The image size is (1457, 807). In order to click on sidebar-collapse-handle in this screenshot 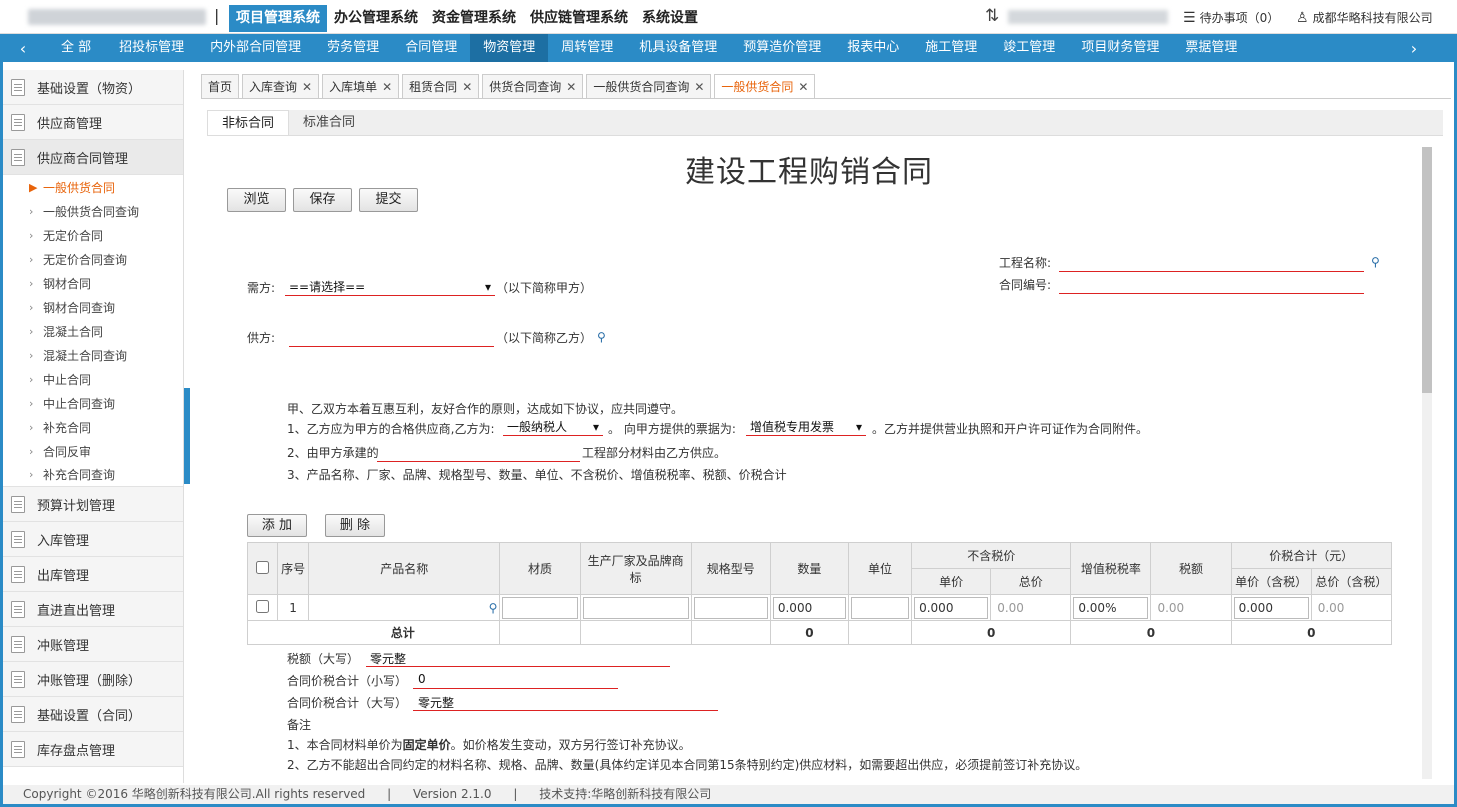, I will do `click(187, 436)`.